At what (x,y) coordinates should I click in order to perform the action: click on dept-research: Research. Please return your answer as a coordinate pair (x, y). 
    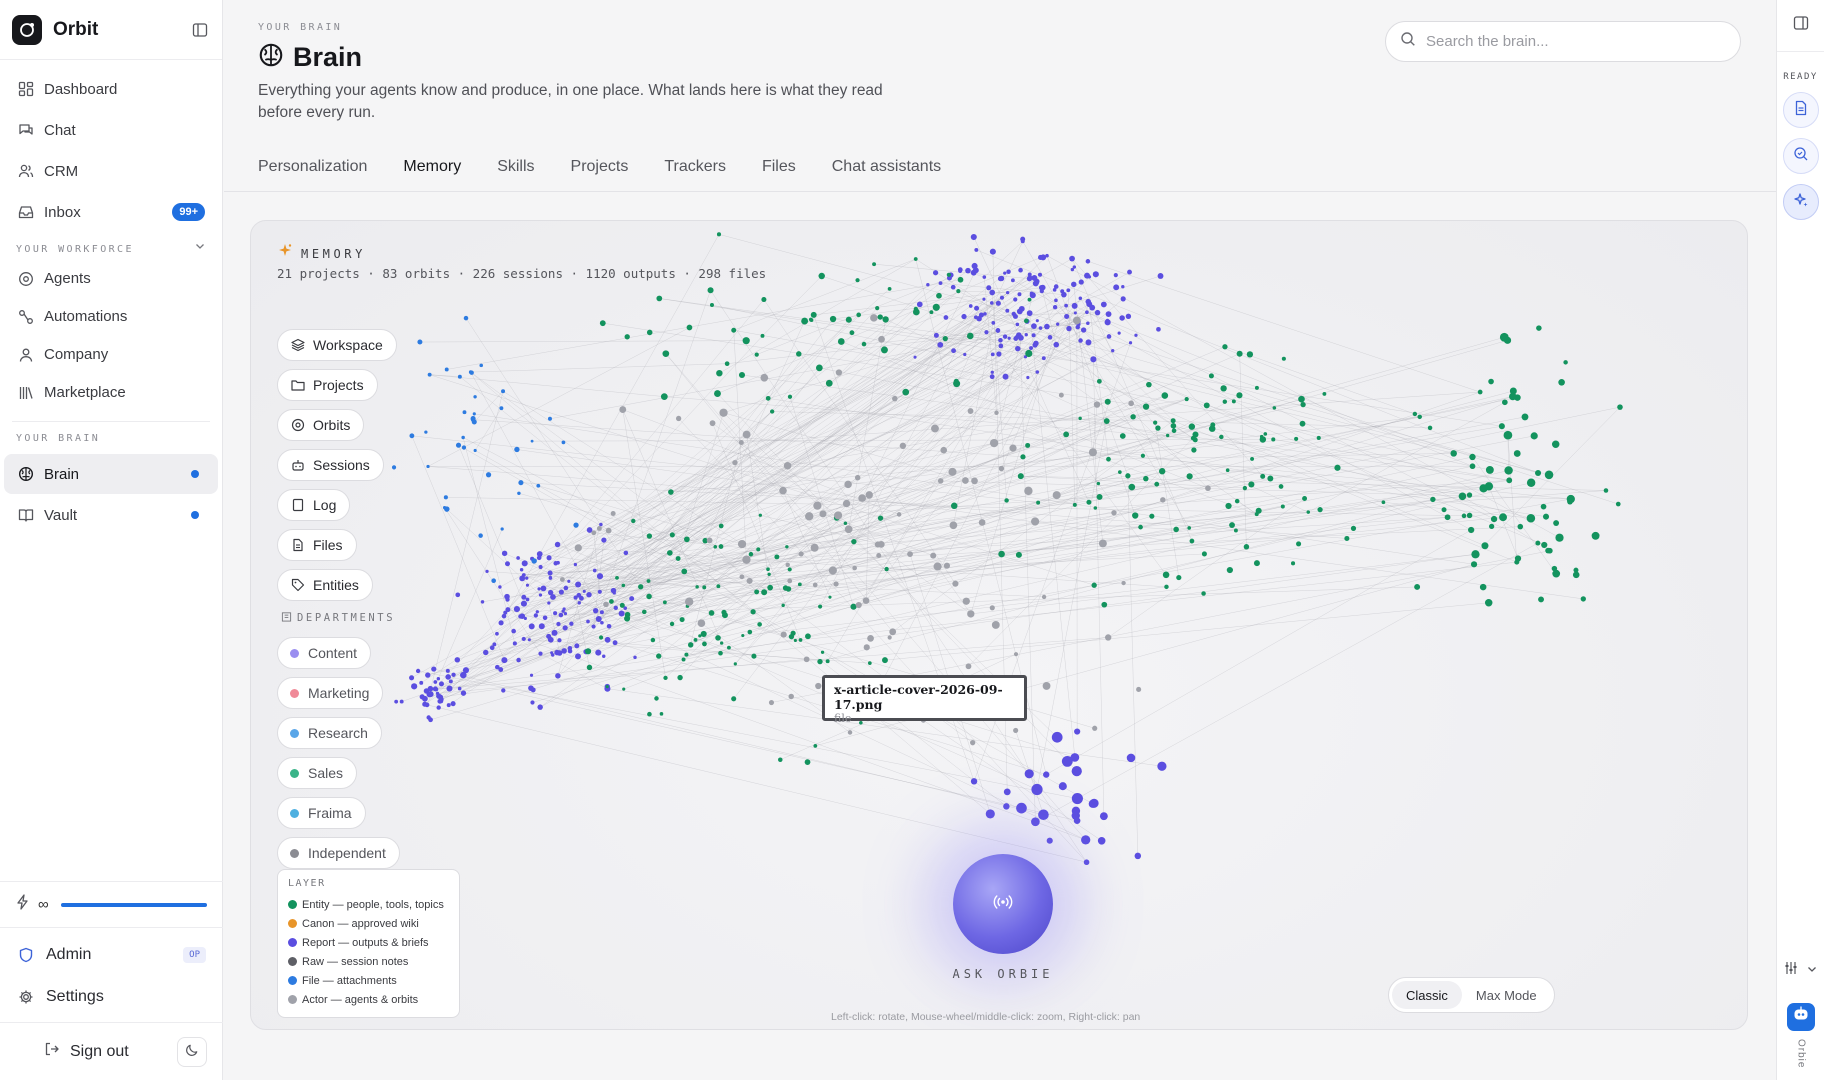
    Looking at the image, I should click on (329, 733).